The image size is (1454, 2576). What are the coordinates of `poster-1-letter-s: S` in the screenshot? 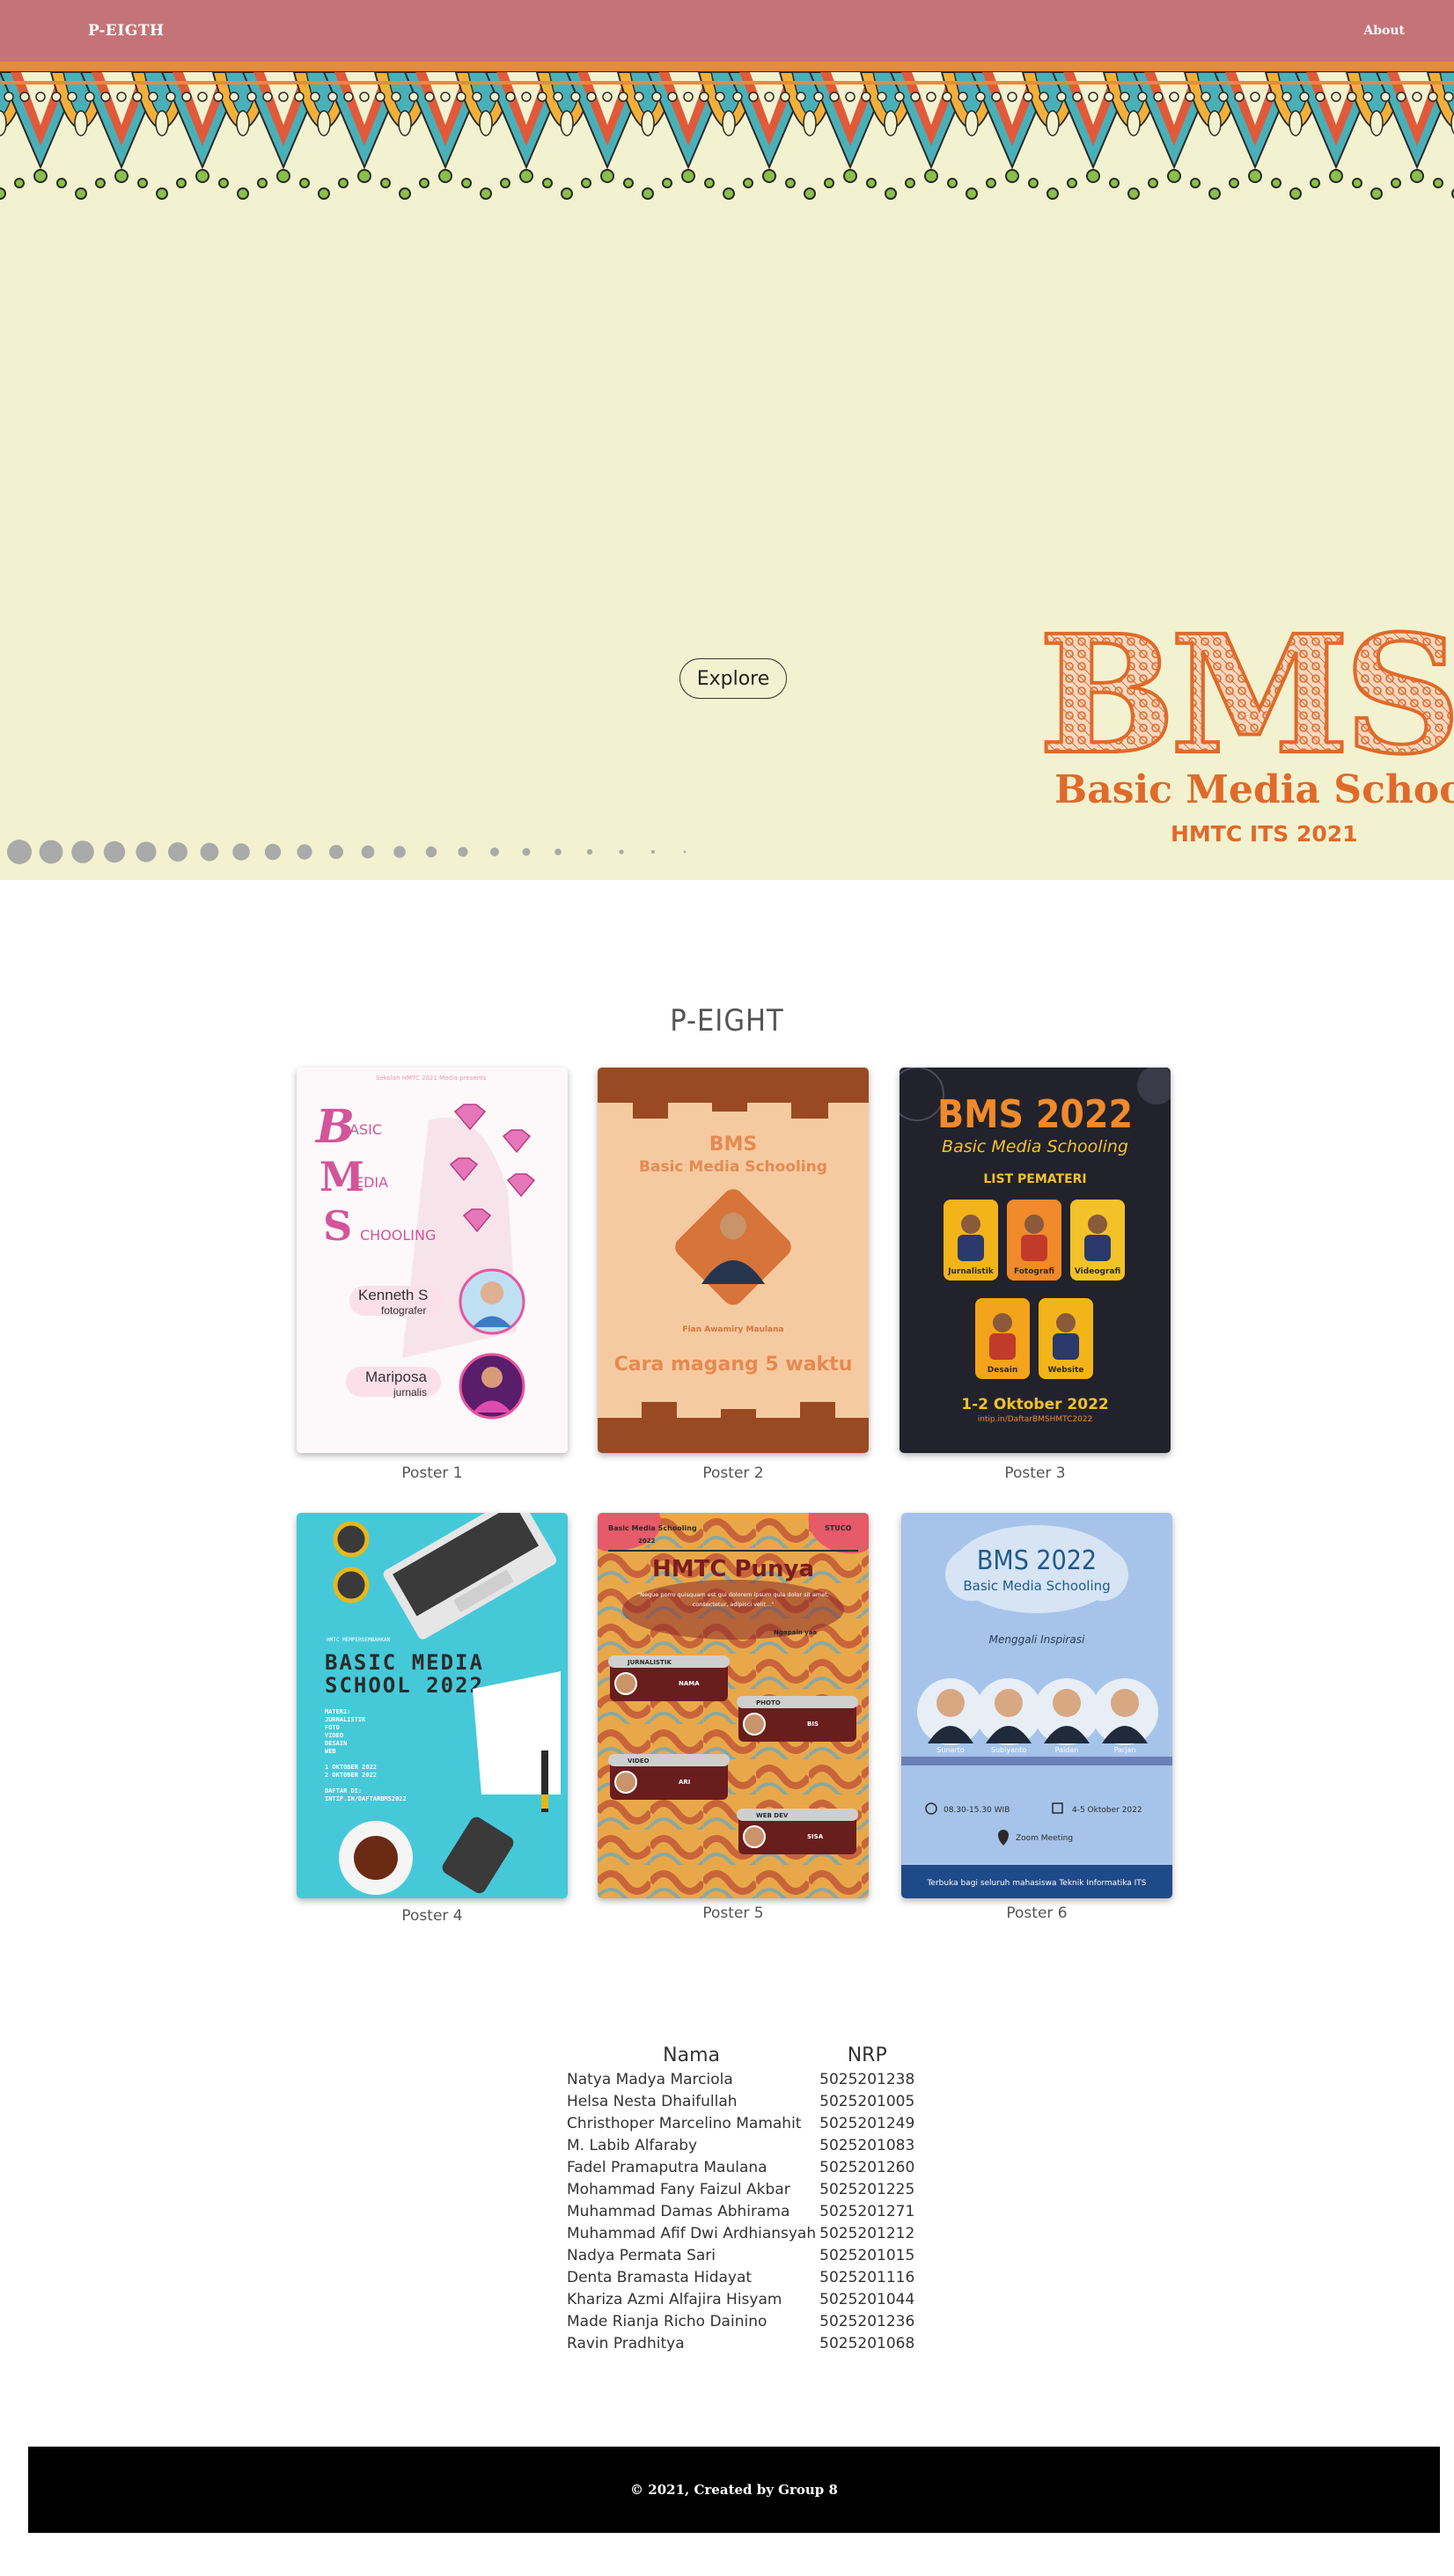 It's located at (337, 1226).